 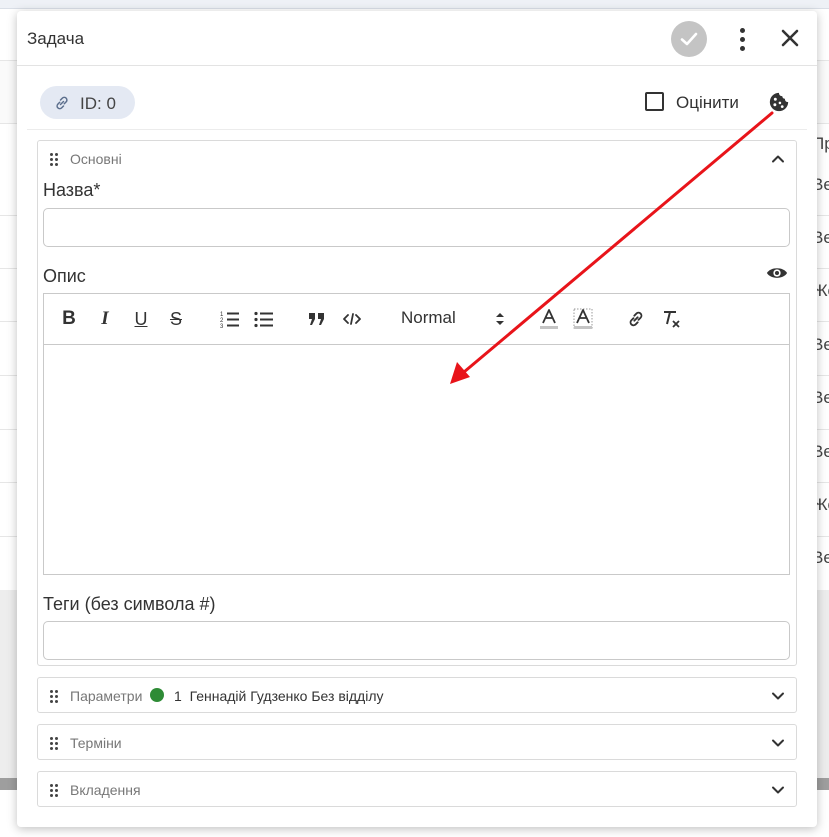 What do you see at coordinates (178, 696) in the screenshot?
I see `parameters-count: 1` at bounding box center [178, 696].